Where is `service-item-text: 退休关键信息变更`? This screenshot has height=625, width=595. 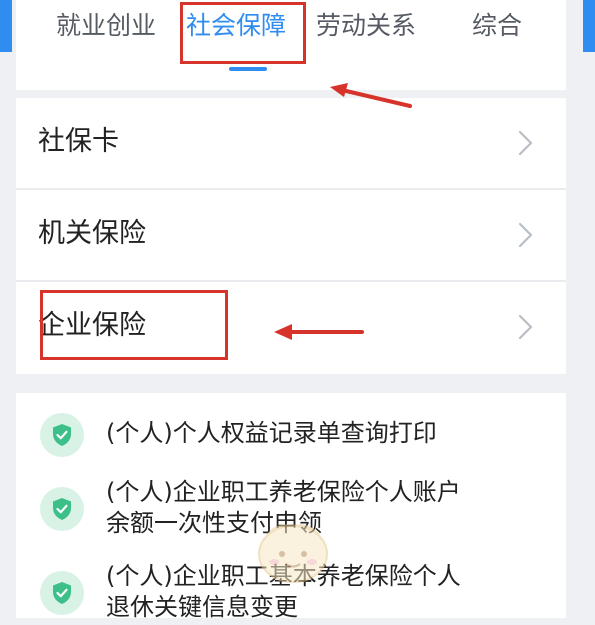 service-item-text: 退休关键信息变更 is located at coordinates (202, 607).